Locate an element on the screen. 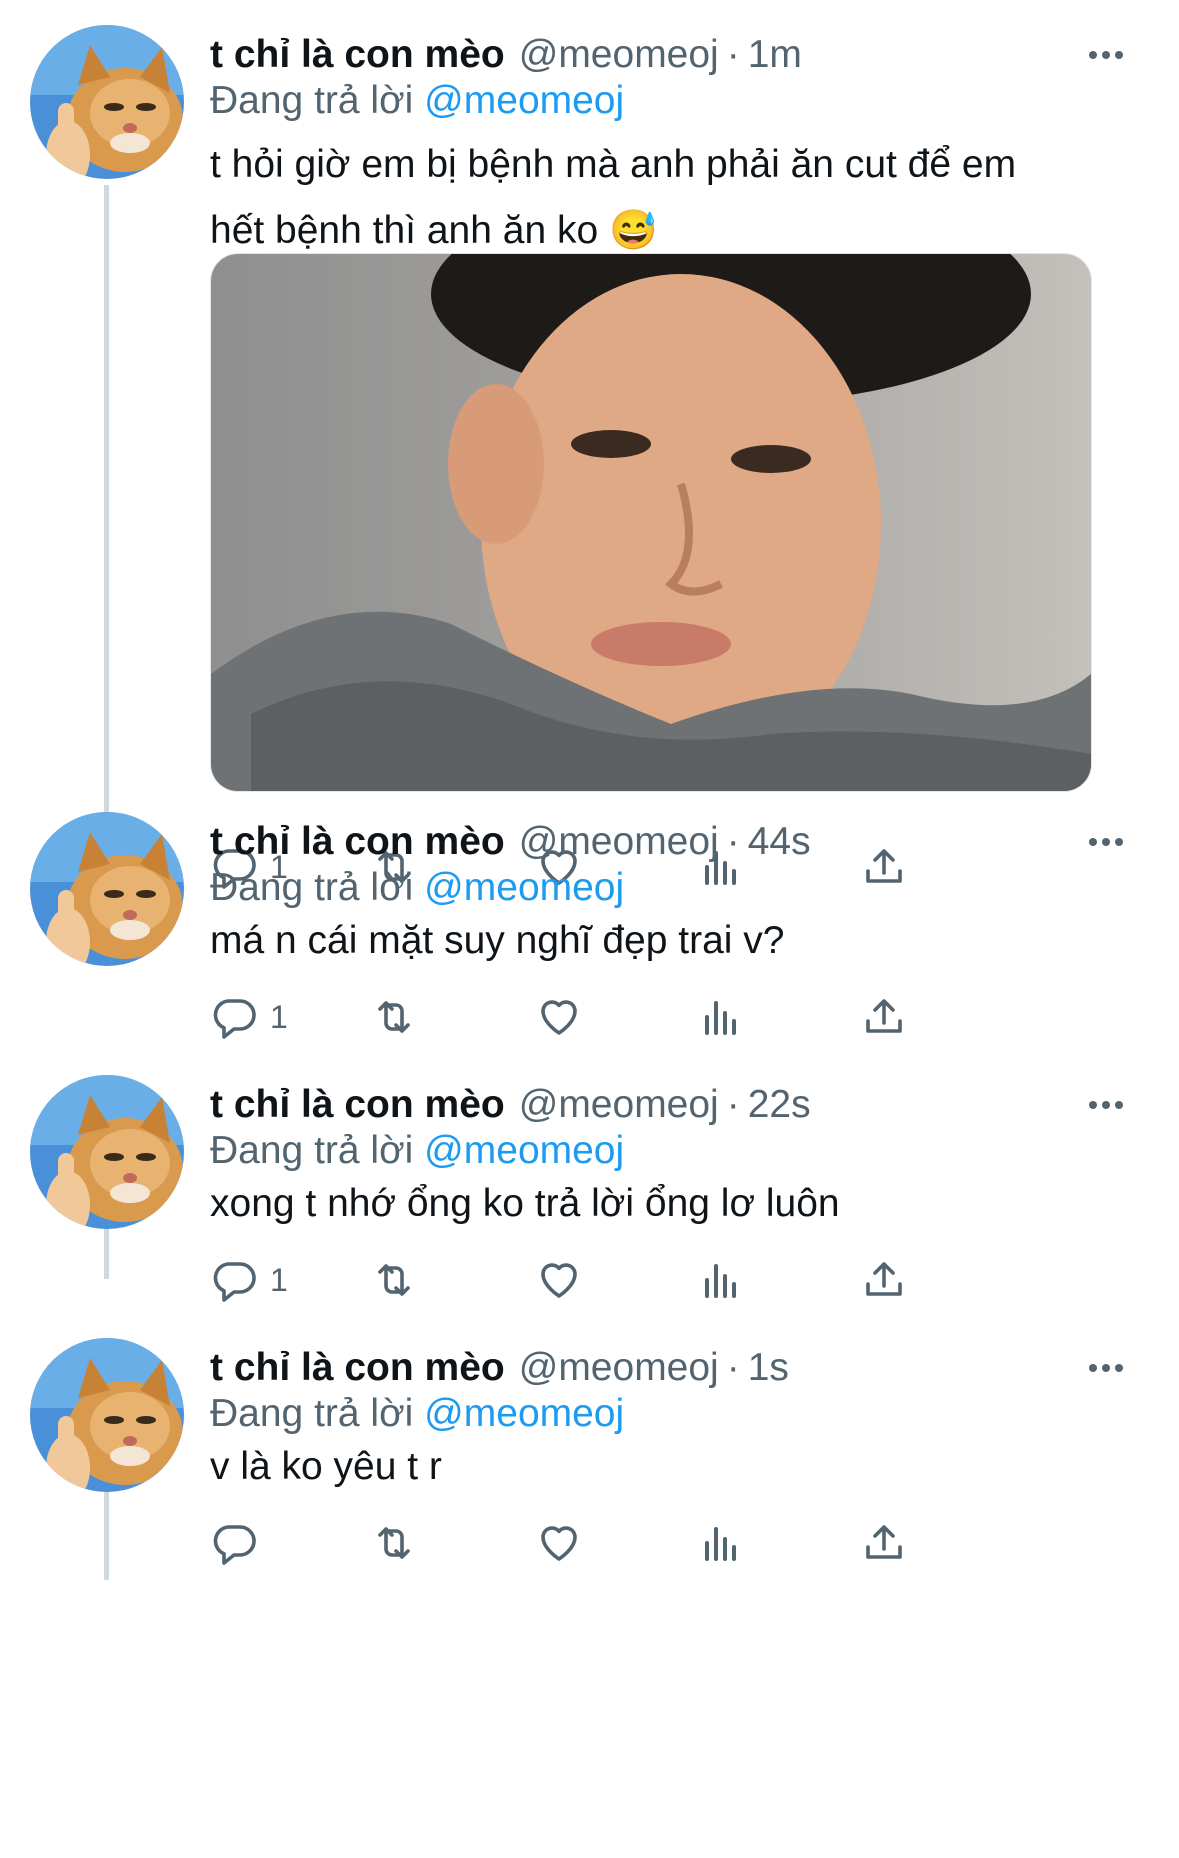 This screenshot has height=1858, width=1179. tweet-header: t chỉ là con mèo @meomeoj · 44s is located at coordinates (510, 842).